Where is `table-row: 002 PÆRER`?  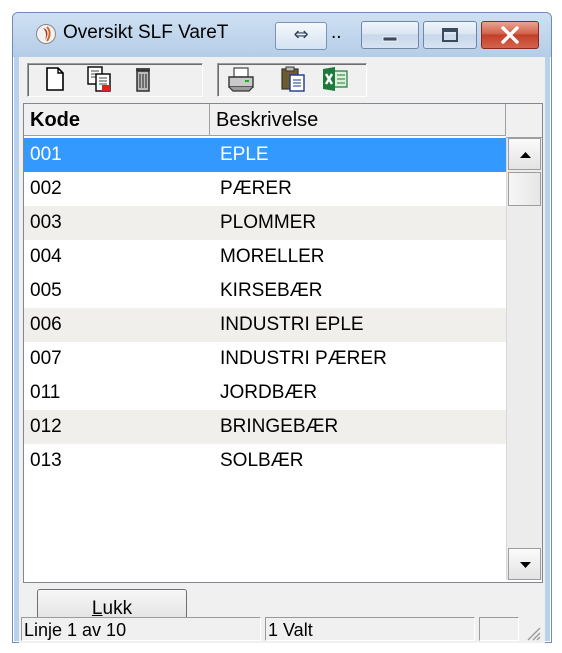 table-row: 002 PÆRER is located at coordinates (265, 189).